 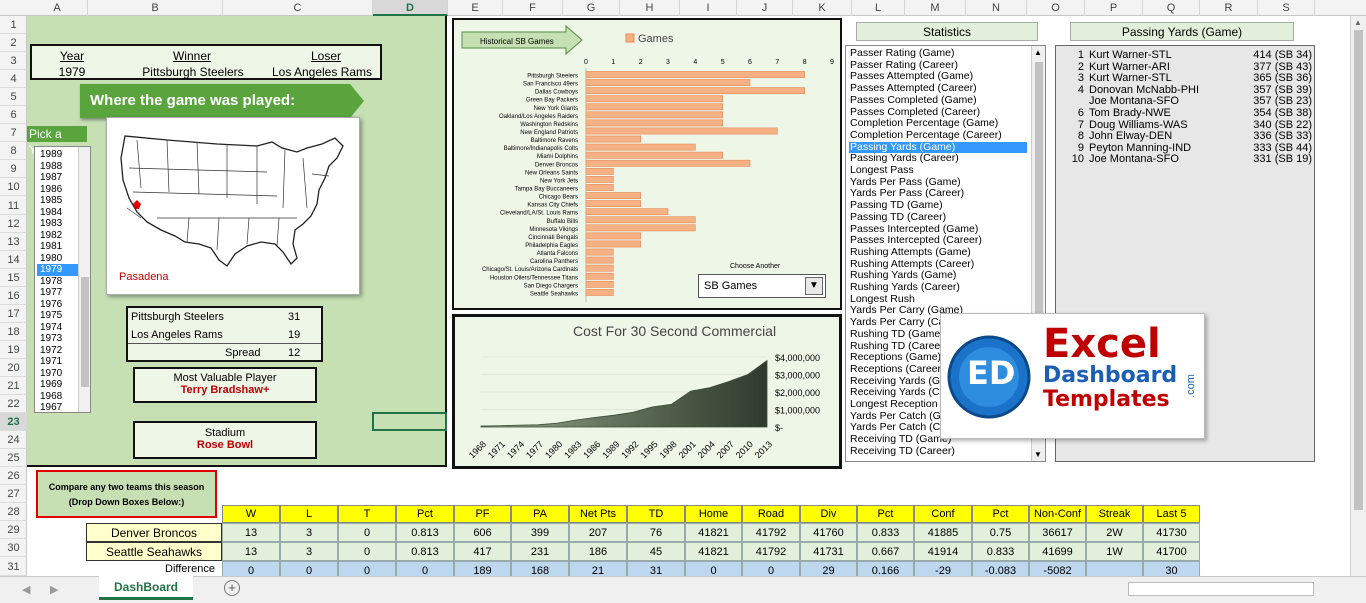 I want to click on row-header-23: 23, so click(x=13, y=422).